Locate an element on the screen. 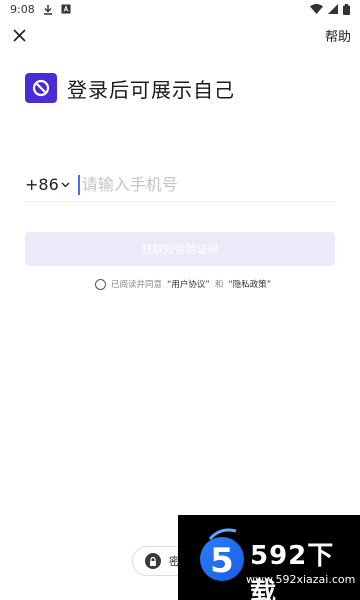 The height and width of the screenshot is (600, 360). close-icon is located at coordinates (19, 35).